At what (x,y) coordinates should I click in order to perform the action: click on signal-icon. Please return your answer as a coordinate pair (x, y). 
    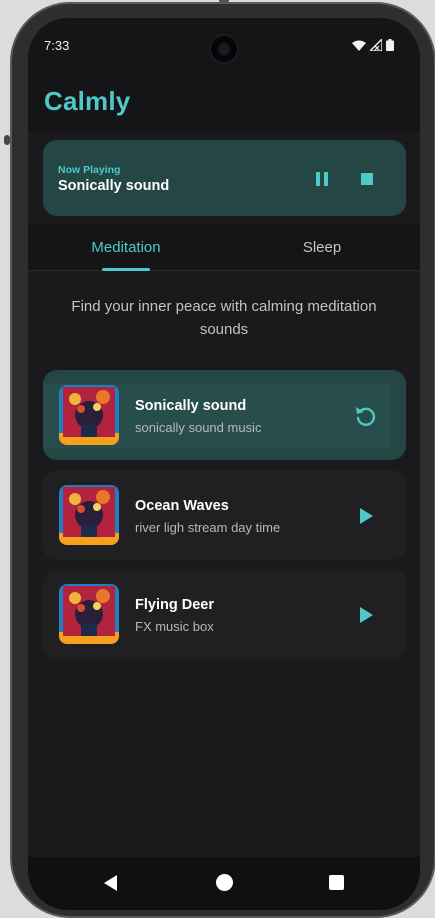
    Looking at the image, I should click on (375, 45).